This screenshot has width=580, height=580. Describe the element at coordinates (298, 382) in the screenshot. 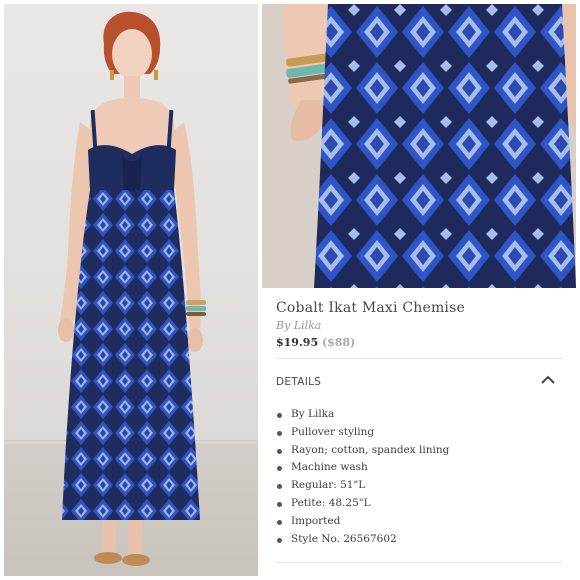

I see `details-heading: DETAILS` at that location.